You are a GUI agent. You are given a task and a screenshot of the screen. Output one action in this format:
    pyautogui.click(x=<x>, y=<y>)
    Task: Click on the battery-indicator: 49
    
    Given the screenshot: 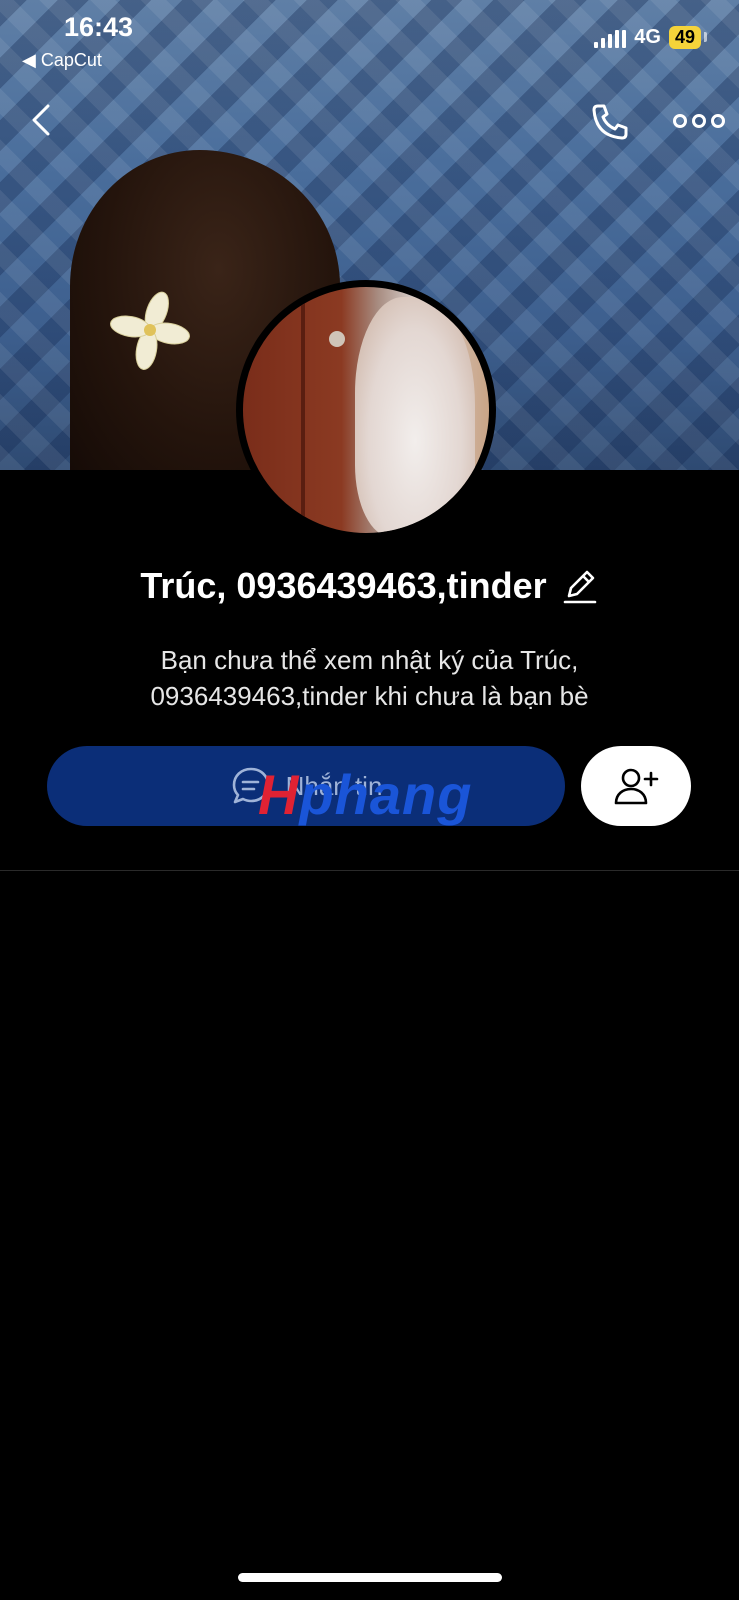 What is the action you would take?
    pyautogui.click(x=688, y=37)
    